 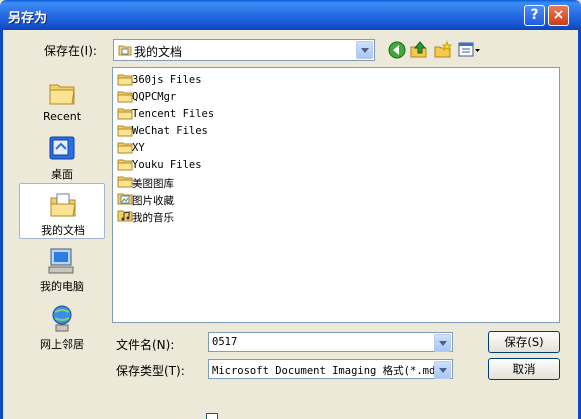 I want to click on checkbox, so click(x=212, y=416).